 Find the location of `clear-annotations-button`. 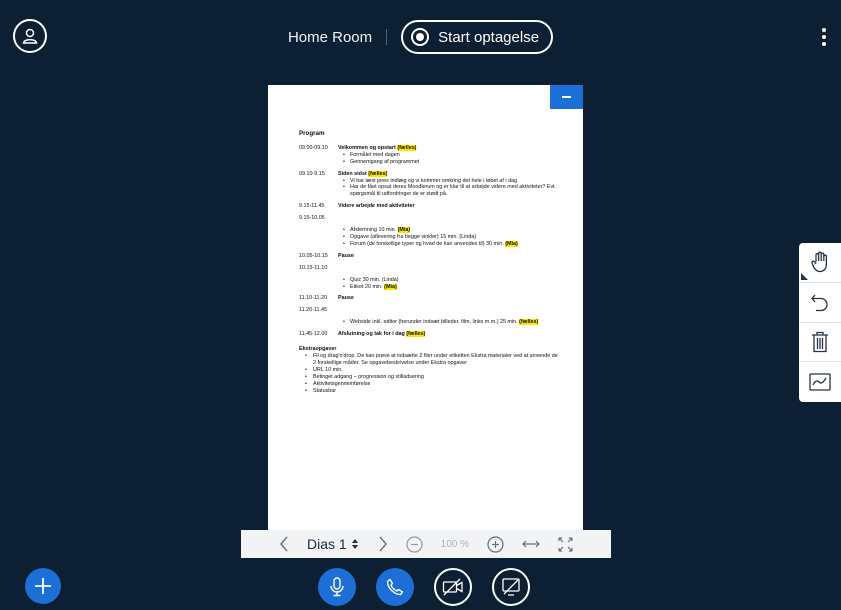

clear-annotations-button is located at coordinates (820, 343).